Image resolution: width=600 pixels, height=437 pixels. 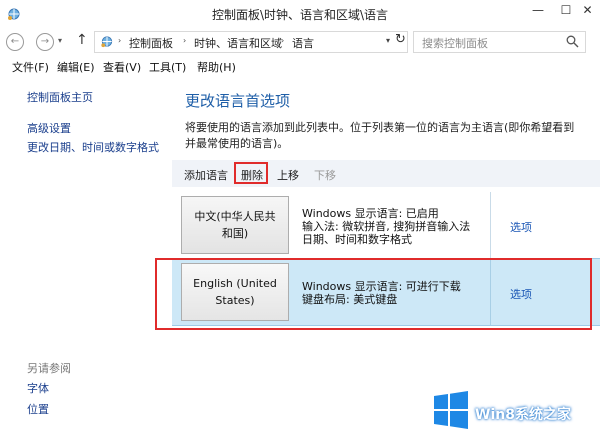 I want to click on menu-edit: 编辑(E), so click(x=76, y=67).